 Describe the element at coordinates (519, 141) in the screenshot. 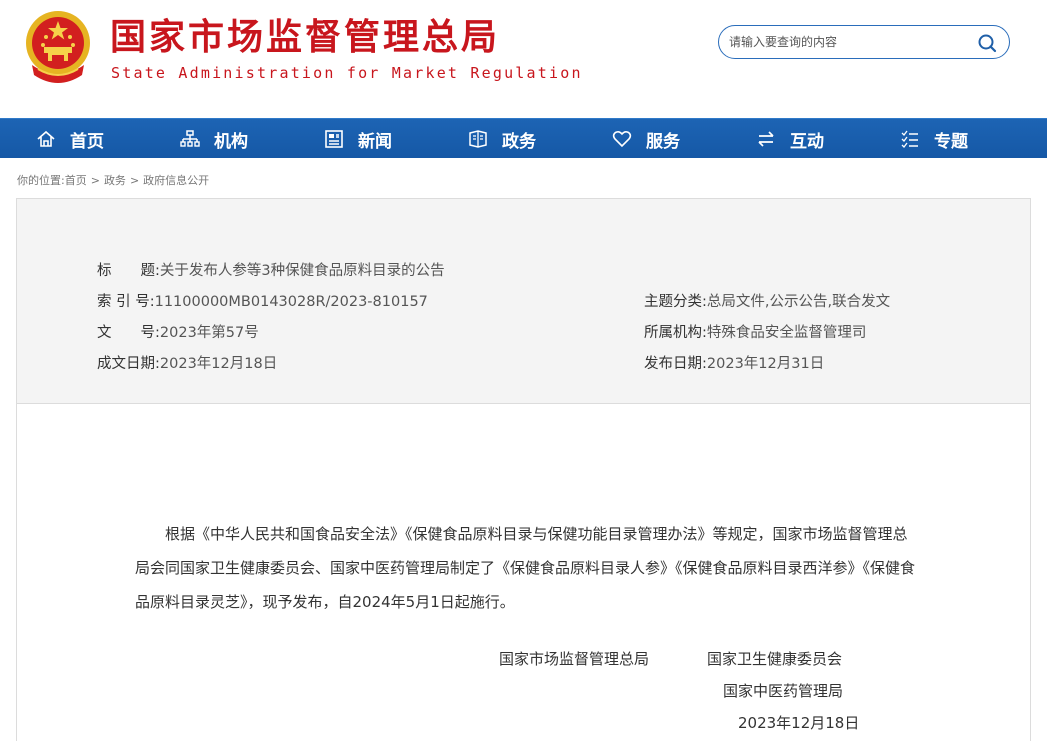

I see `nav-label: 政务` at that location.